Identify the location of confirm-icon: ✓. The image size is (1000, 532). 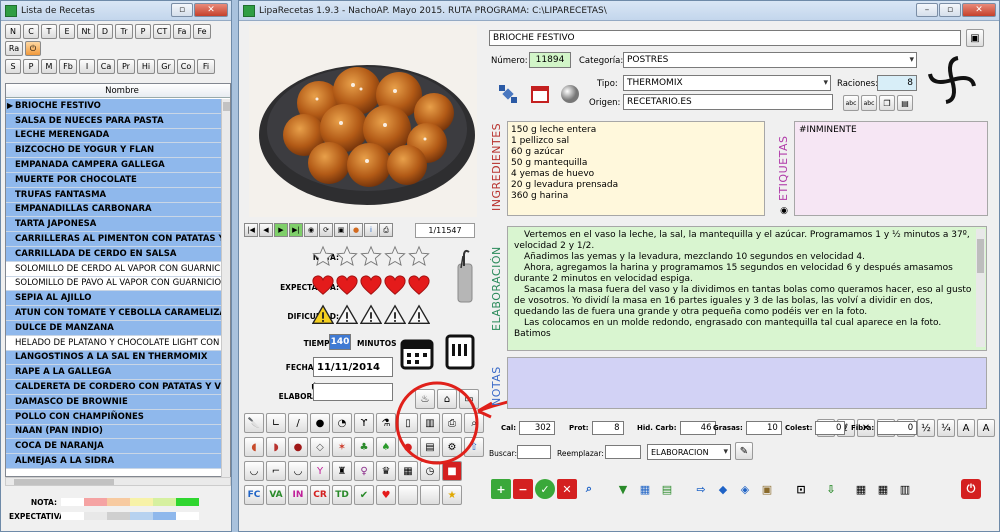
(545, 489).